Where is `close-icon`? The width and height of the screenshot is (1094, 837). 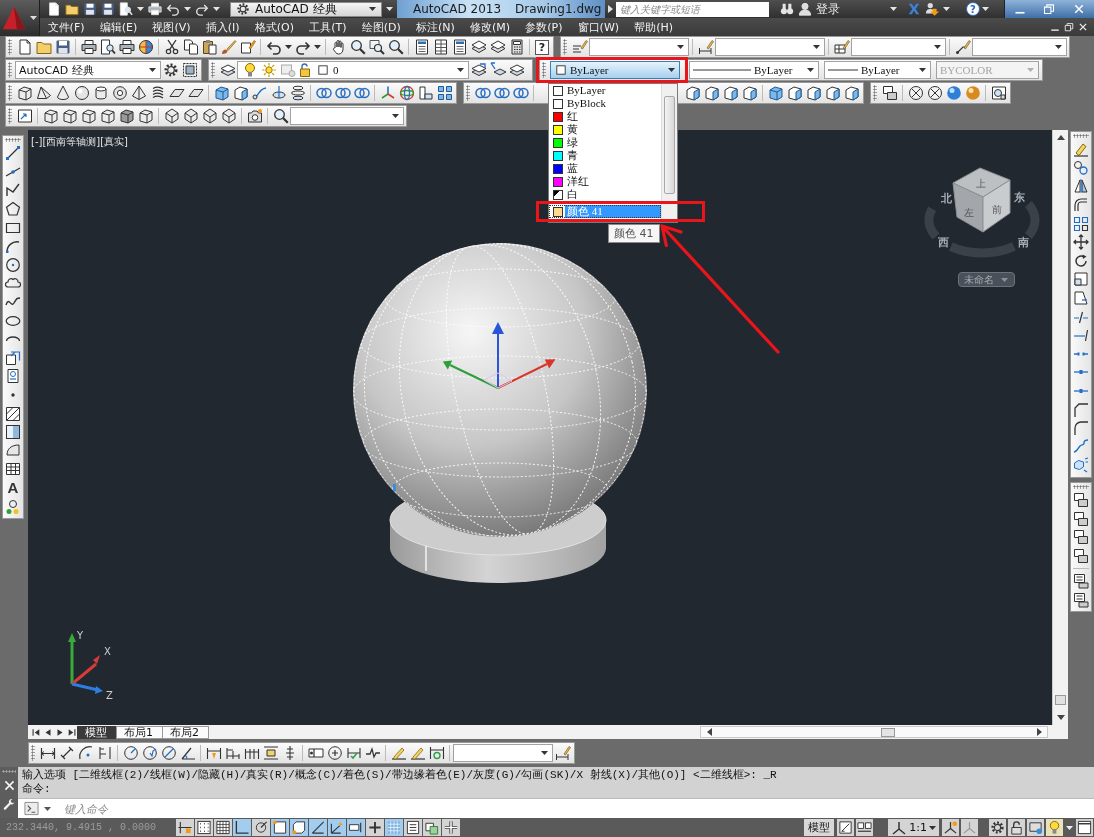
close-icon is located at coordinates (1079, 9).